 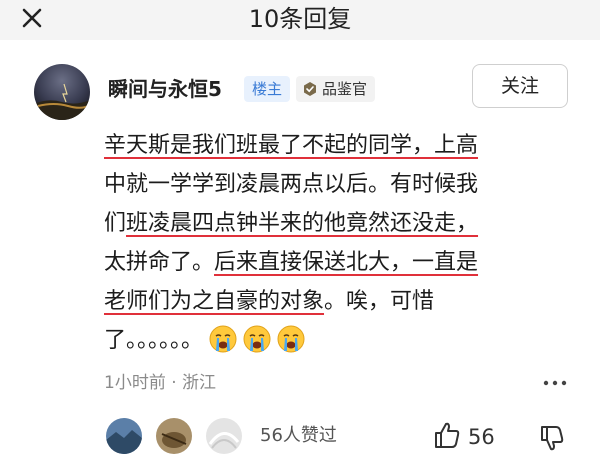 What do you see at coordinates (291, 145) in the screenshot?
I see `underlined-text-segment: 辛天斯是我们班最了不起的同学，上高` at bounding box center [291, 145].